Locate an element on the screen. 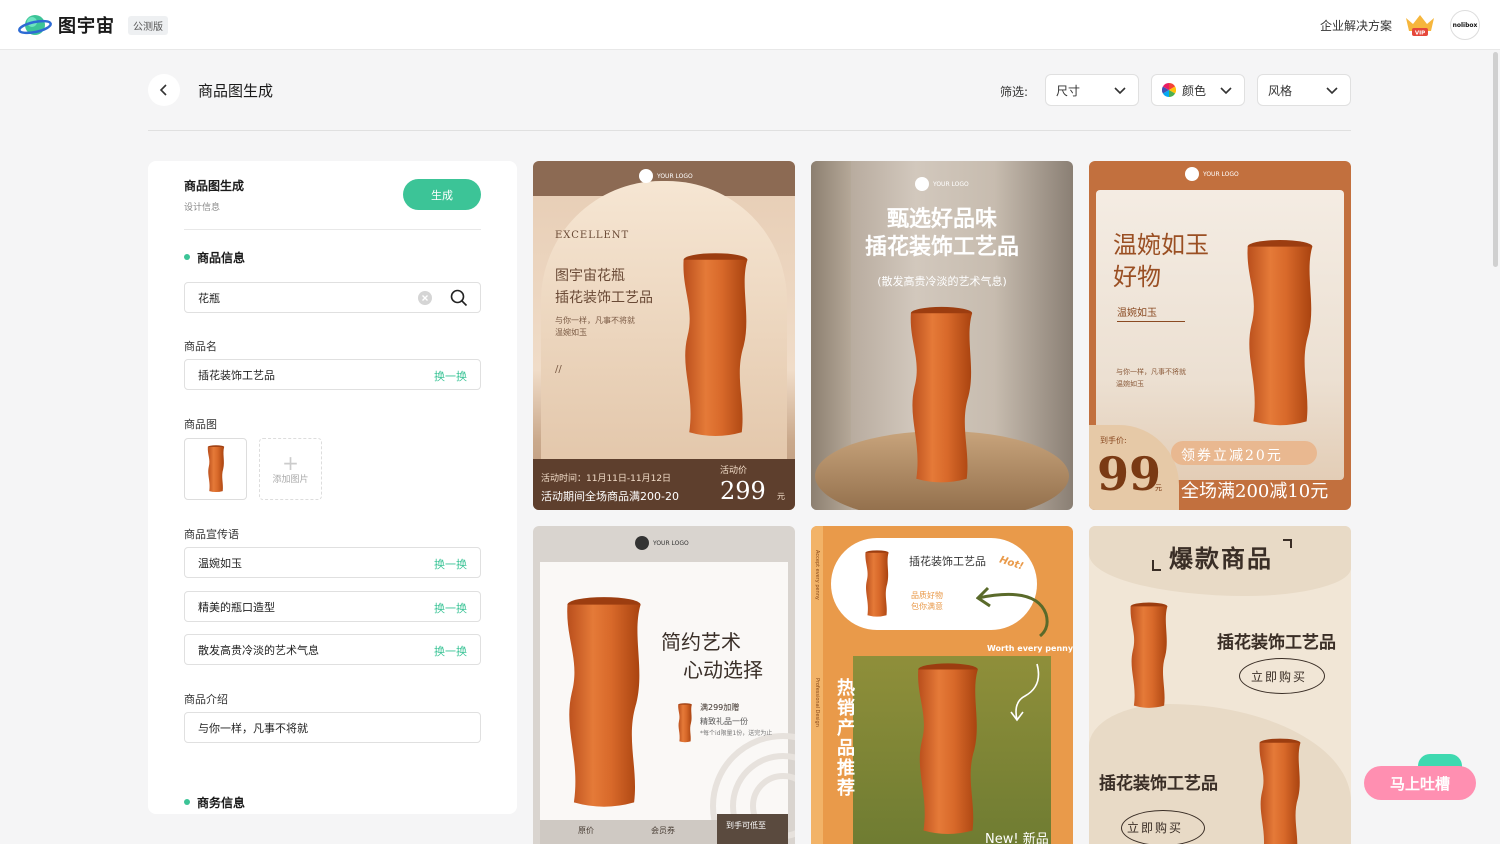 This screenshot has height=844, width=1500. card3-desc-2: 温婉如玉 is located at coordinates (1130, 384).